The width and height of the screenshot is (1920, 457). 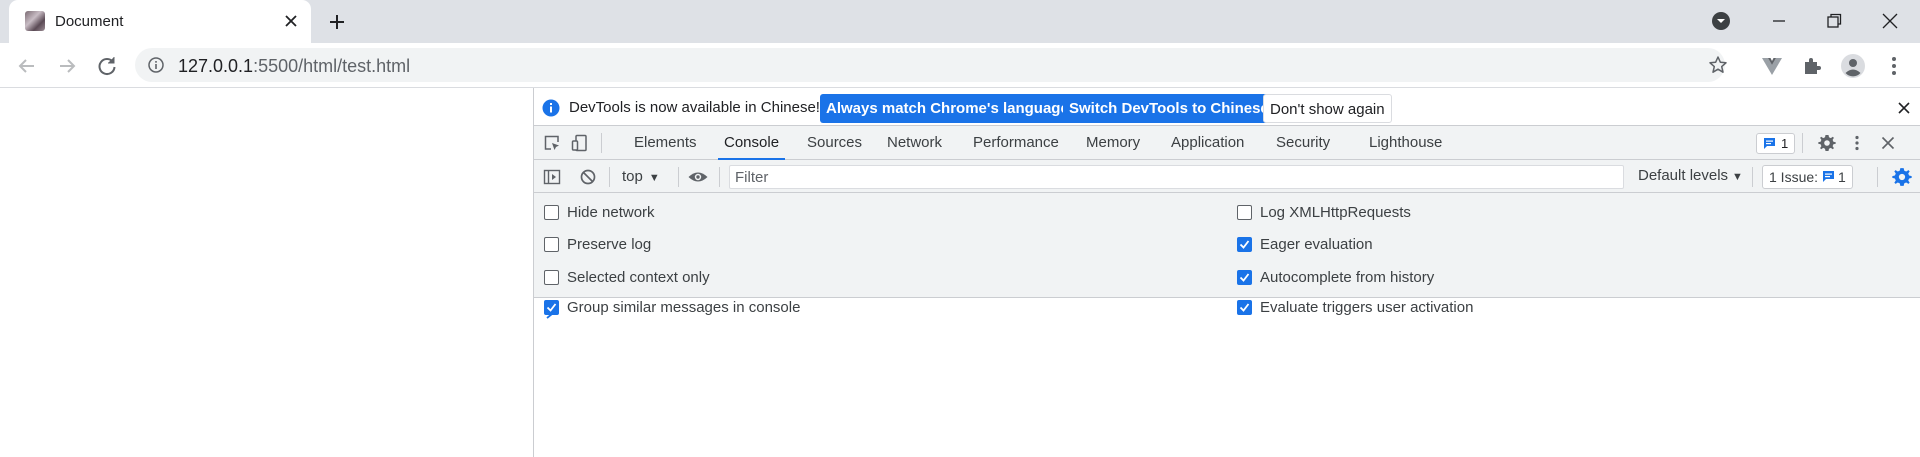 What do you see at coordinates (1794, 177) in the screenshot?
I see `issues-label: 1 Issue:` at bounding box center [1794, 177].